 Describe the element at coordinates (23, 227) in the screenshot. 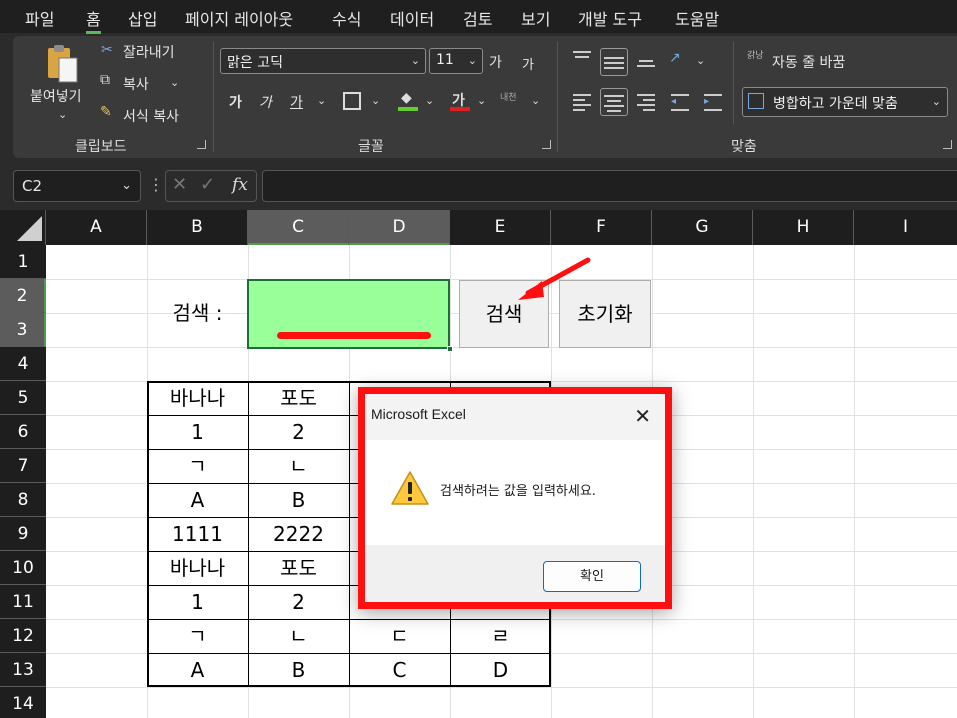

I see `select-all-button` at that location.